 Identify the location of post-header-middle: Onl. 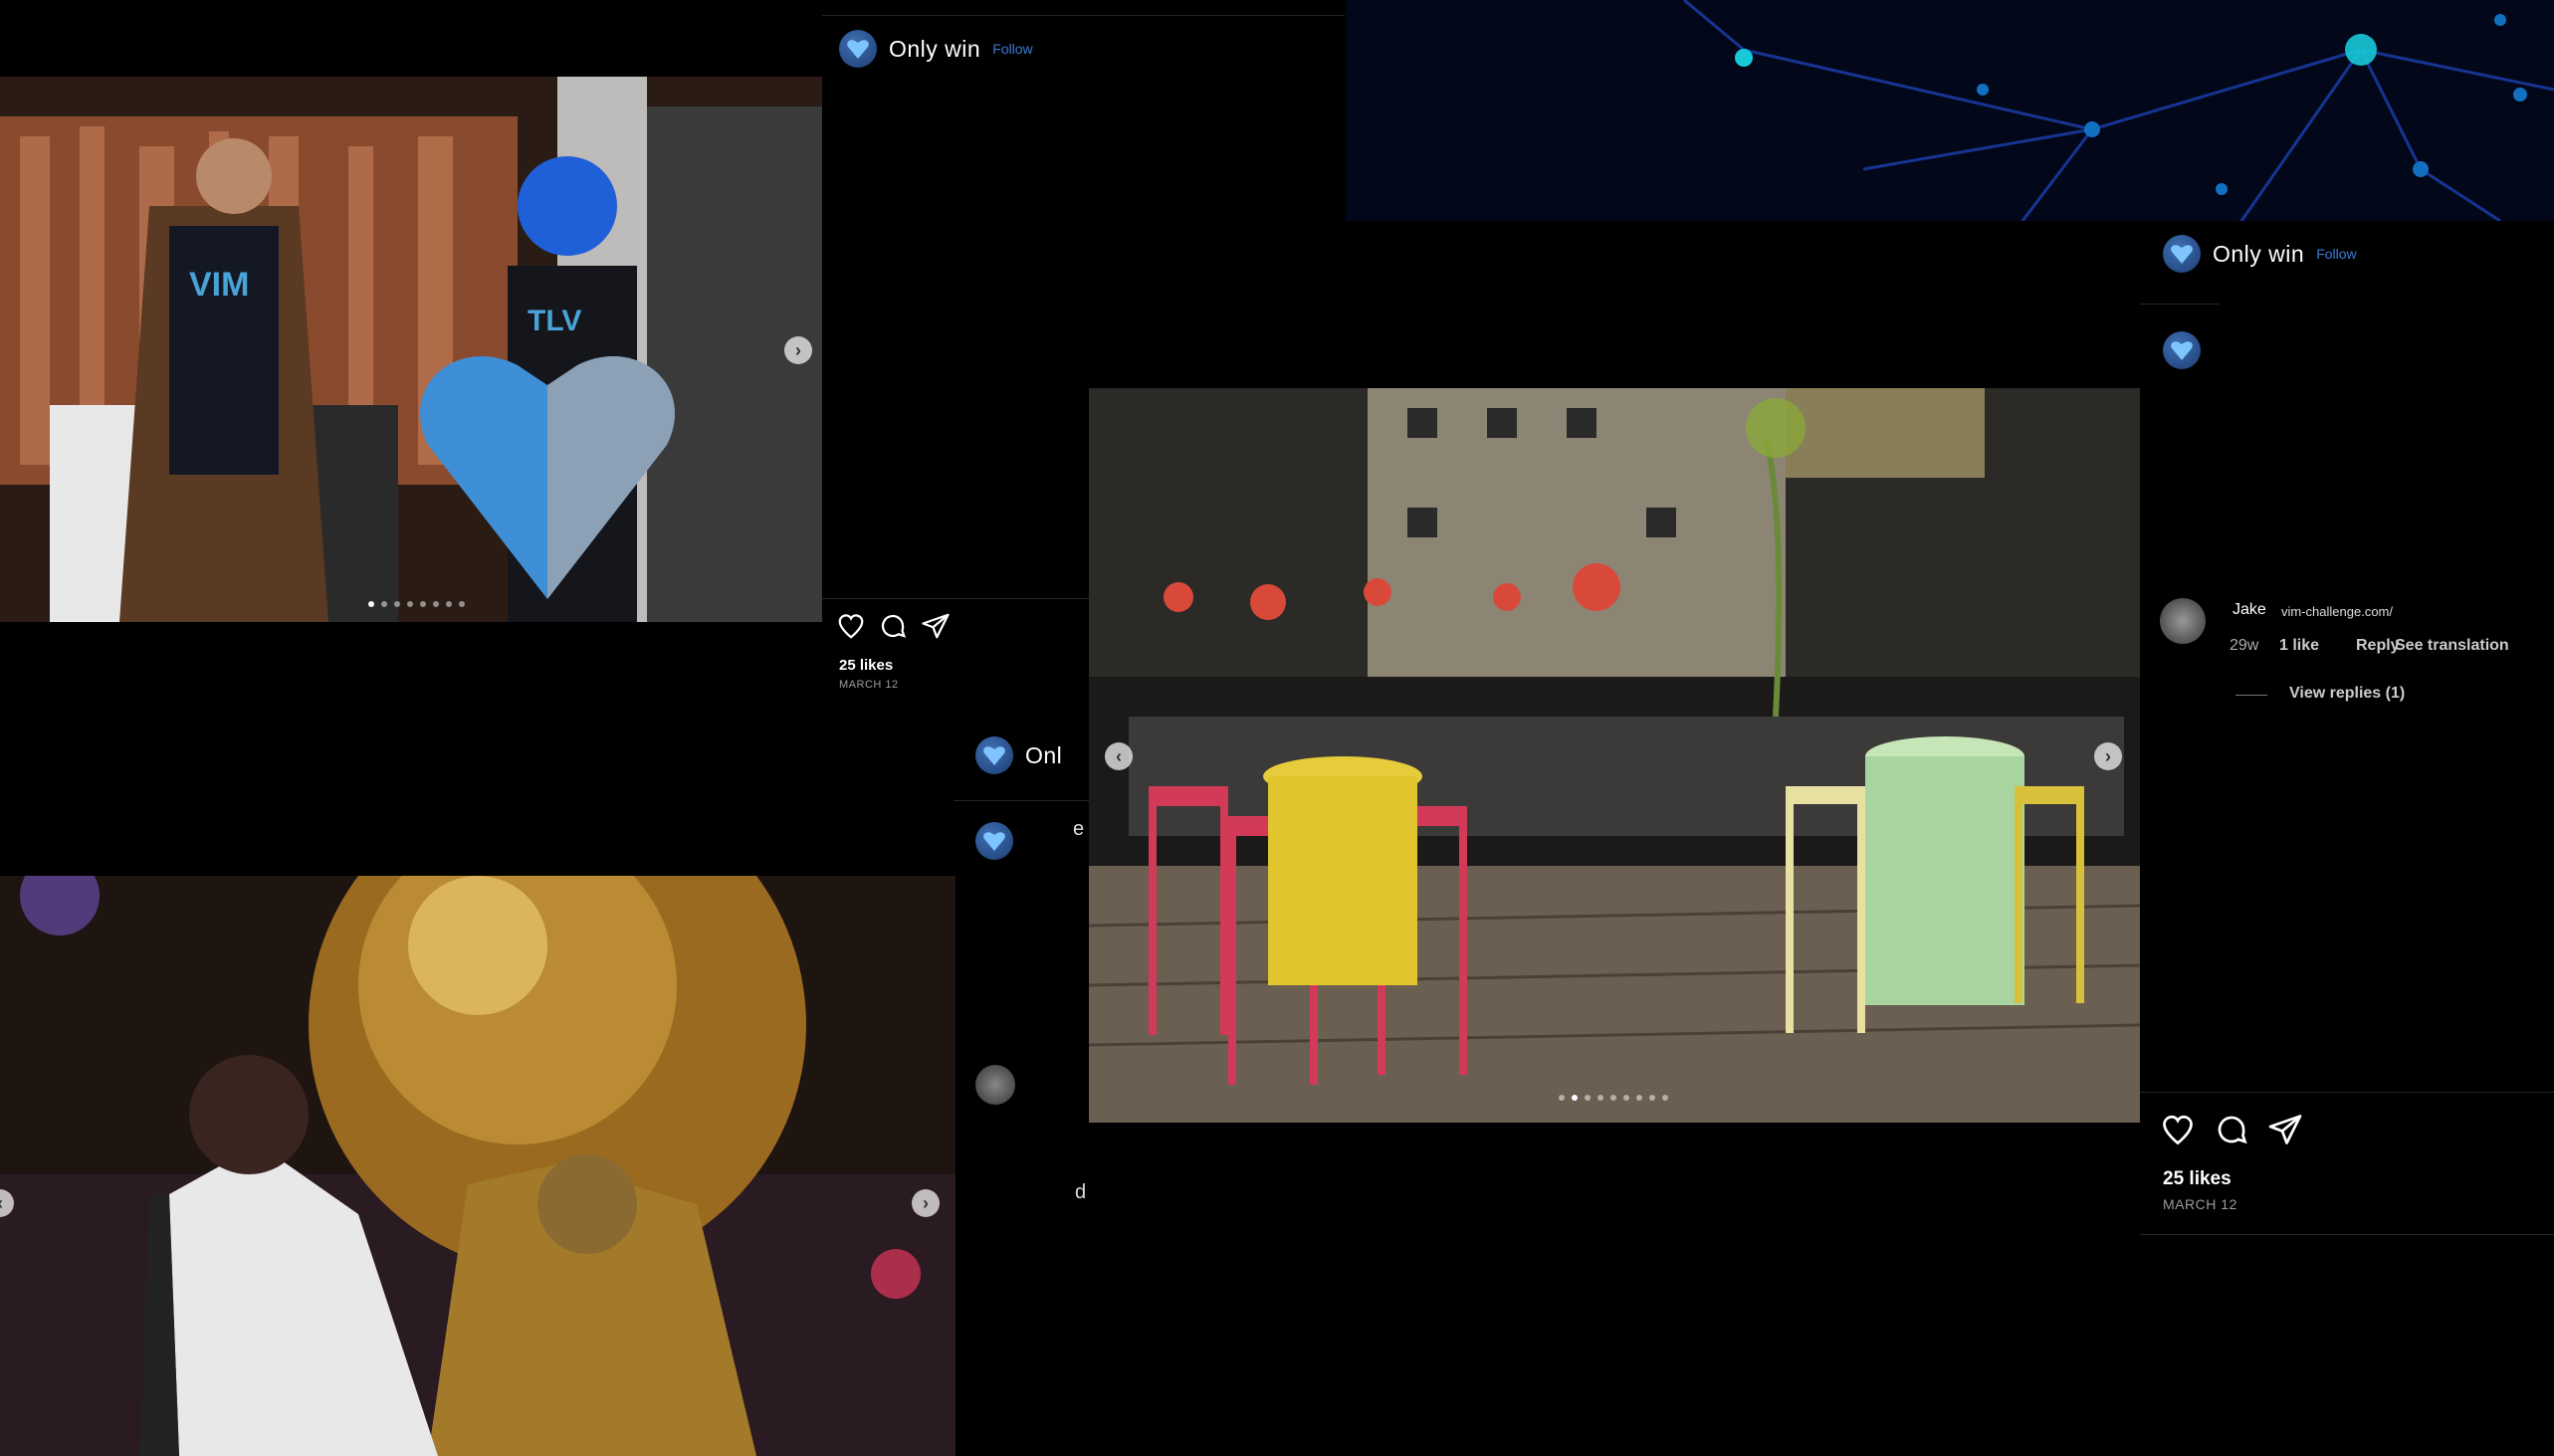
(1031, 755).